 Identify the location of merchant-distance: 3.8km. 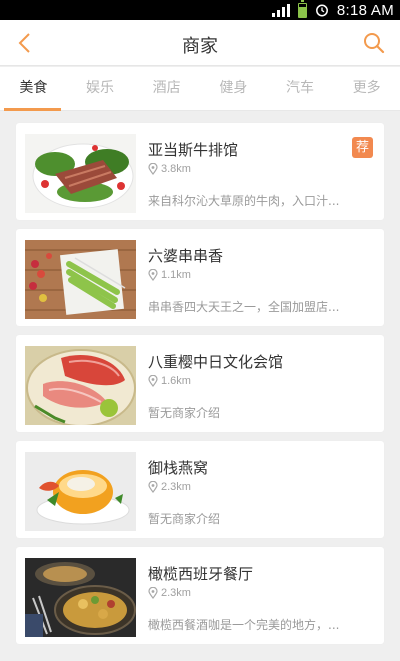
(169, 169).